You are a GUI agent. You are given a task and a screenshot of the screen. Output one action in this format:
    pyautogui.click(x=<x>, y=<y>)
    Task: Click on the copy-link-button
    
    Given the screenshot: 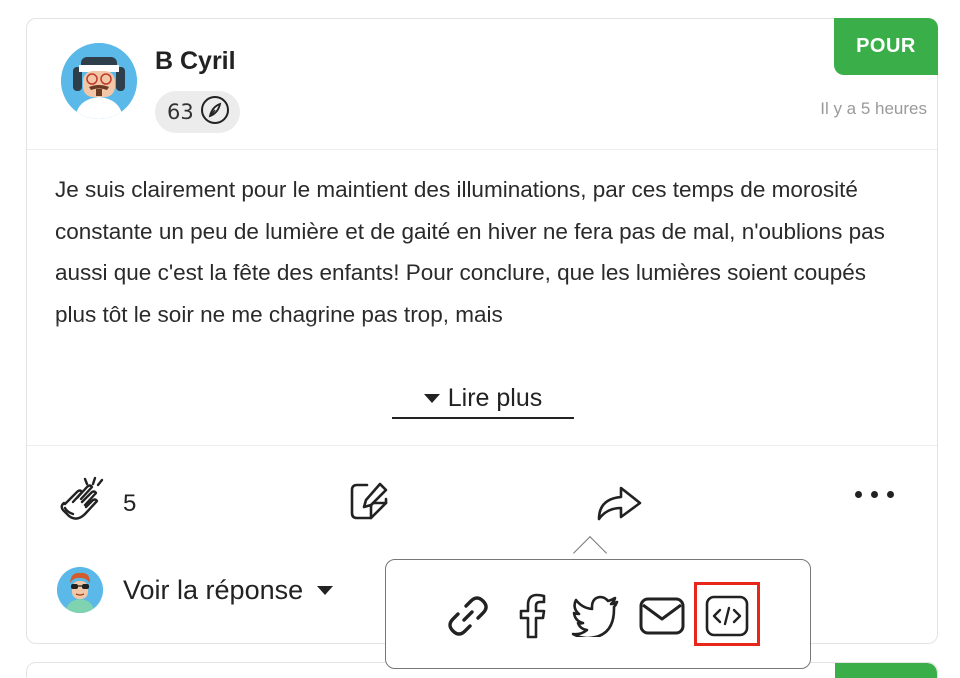 What is the action you would take?
    pyautogui.click(x=468, y=618)
    